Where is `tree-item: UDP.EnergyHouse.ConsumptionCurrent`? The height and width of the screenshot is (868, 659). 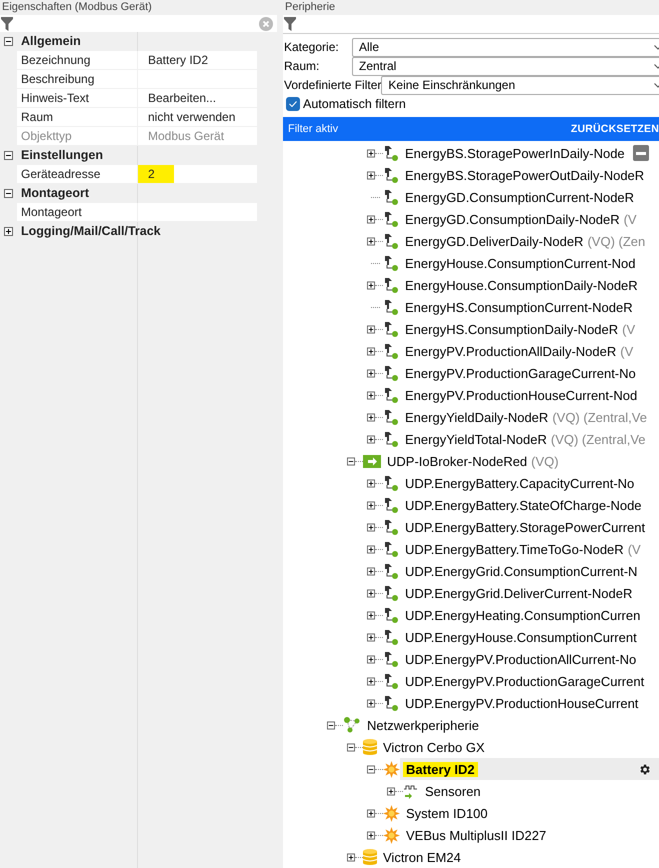
tree-item: UDP.EnergyHouse.ConsumptionCurrent is located at coordinates (521, 637).